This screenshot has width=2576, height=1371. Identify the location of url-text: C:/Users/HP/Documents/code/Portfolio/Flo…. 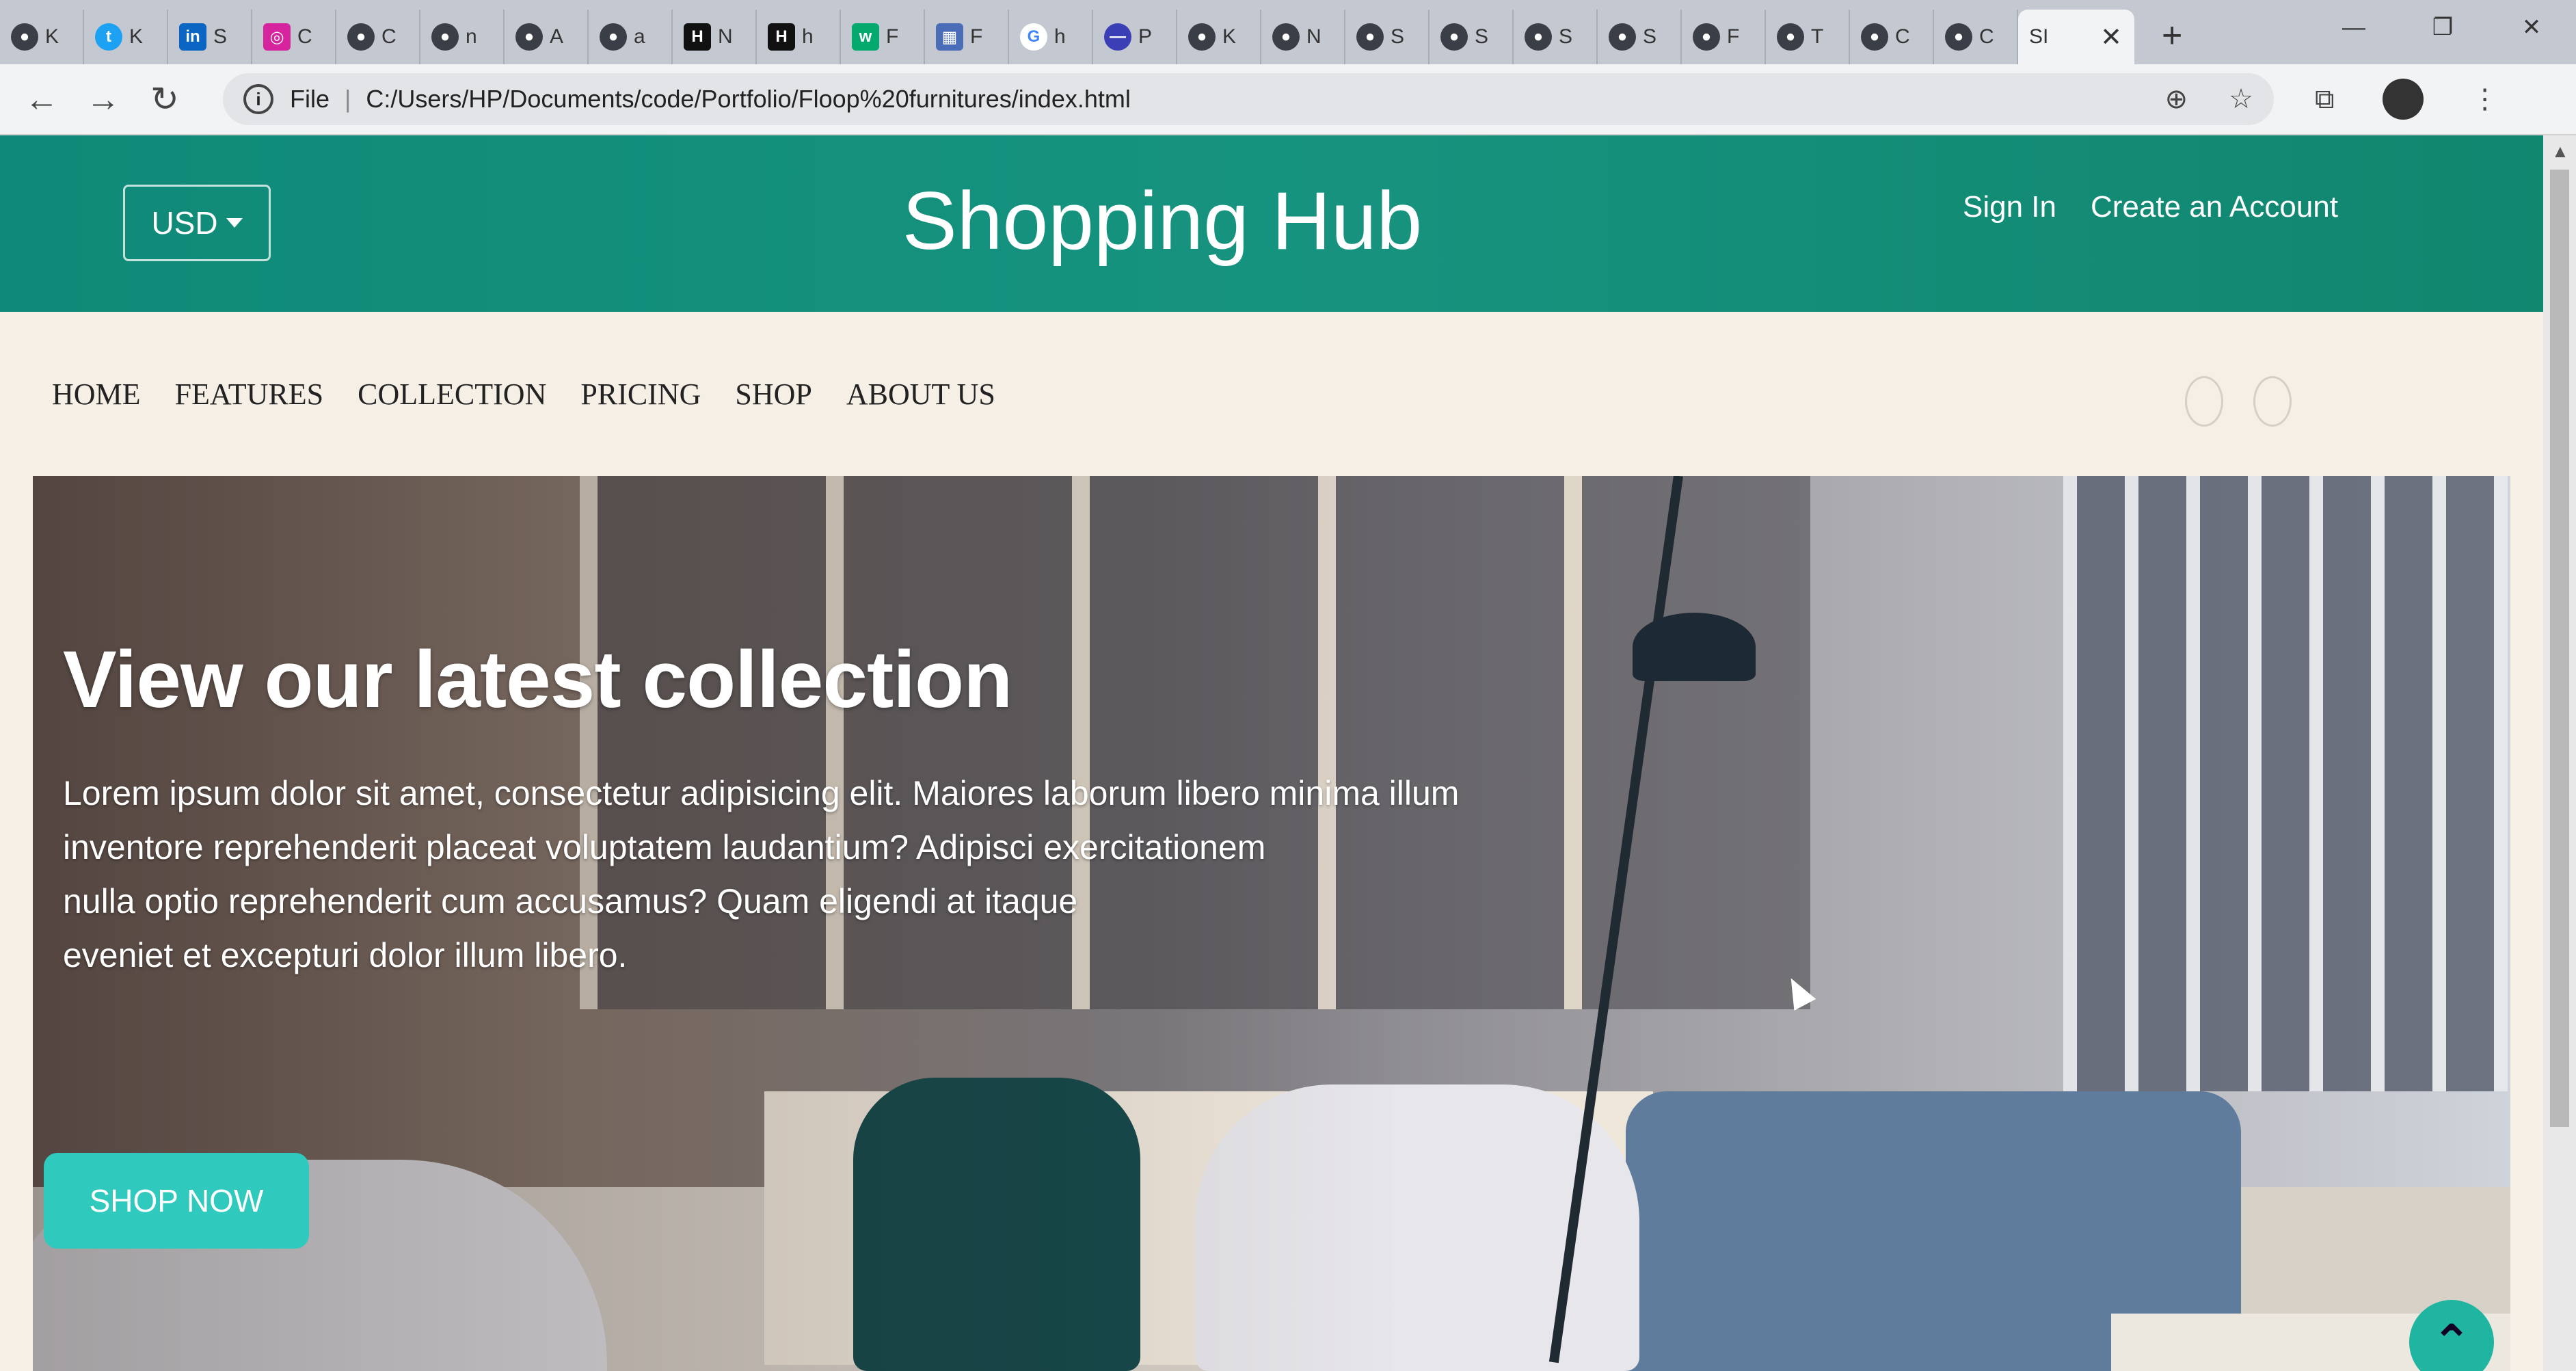
(748, 99).